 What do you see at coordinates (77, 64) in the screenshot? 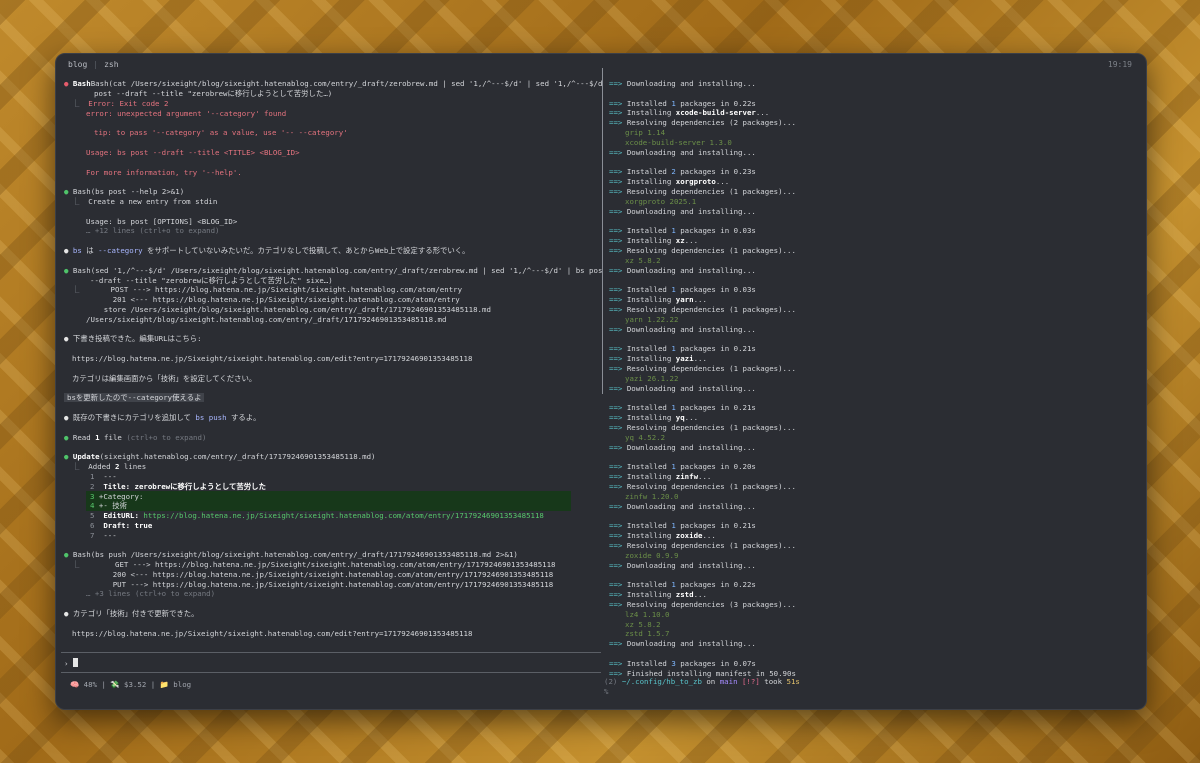
I see `tab-blog: blog` at bounding box center [77, 64].